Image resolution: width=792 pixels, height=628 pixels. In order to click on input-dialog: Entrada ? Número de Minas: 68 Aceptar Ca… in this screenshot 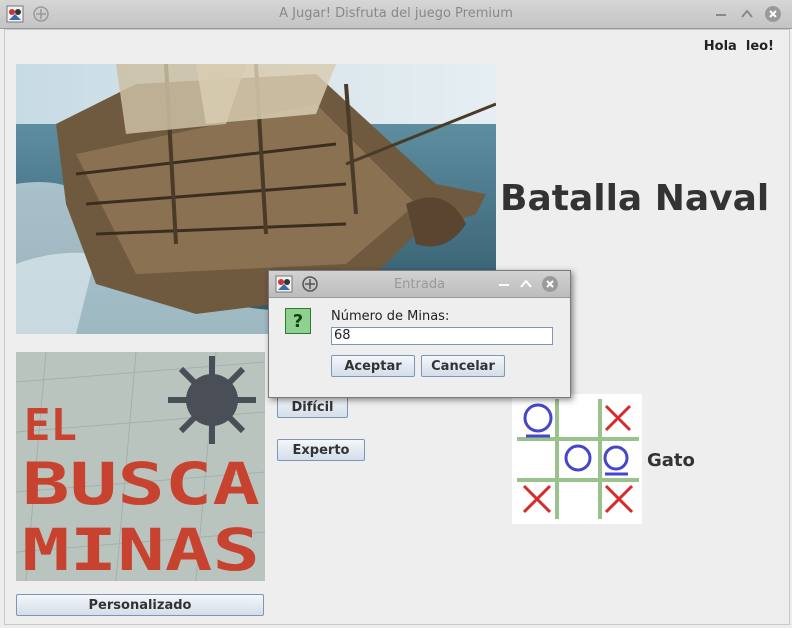, I will do `click(419, 334)`.